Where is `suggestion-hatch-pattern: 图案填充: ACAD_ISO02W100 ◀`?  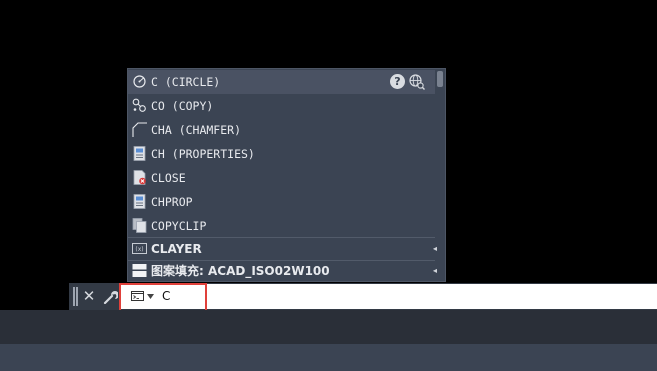
suggestion-hatch-pattern: 图案填充: ACAD_ISO02W100 ◀ is located at coordinates (283, 271).